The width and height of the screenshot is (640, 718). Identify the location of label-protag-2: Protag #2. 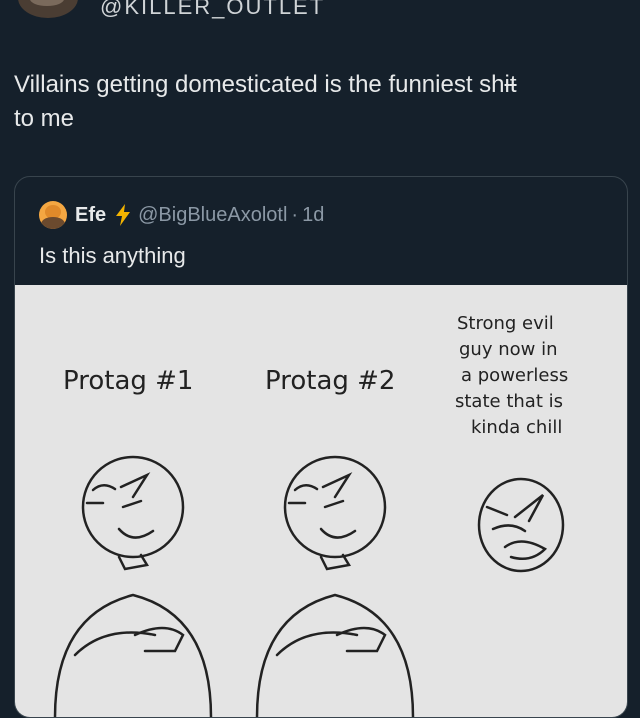
(330, 381).